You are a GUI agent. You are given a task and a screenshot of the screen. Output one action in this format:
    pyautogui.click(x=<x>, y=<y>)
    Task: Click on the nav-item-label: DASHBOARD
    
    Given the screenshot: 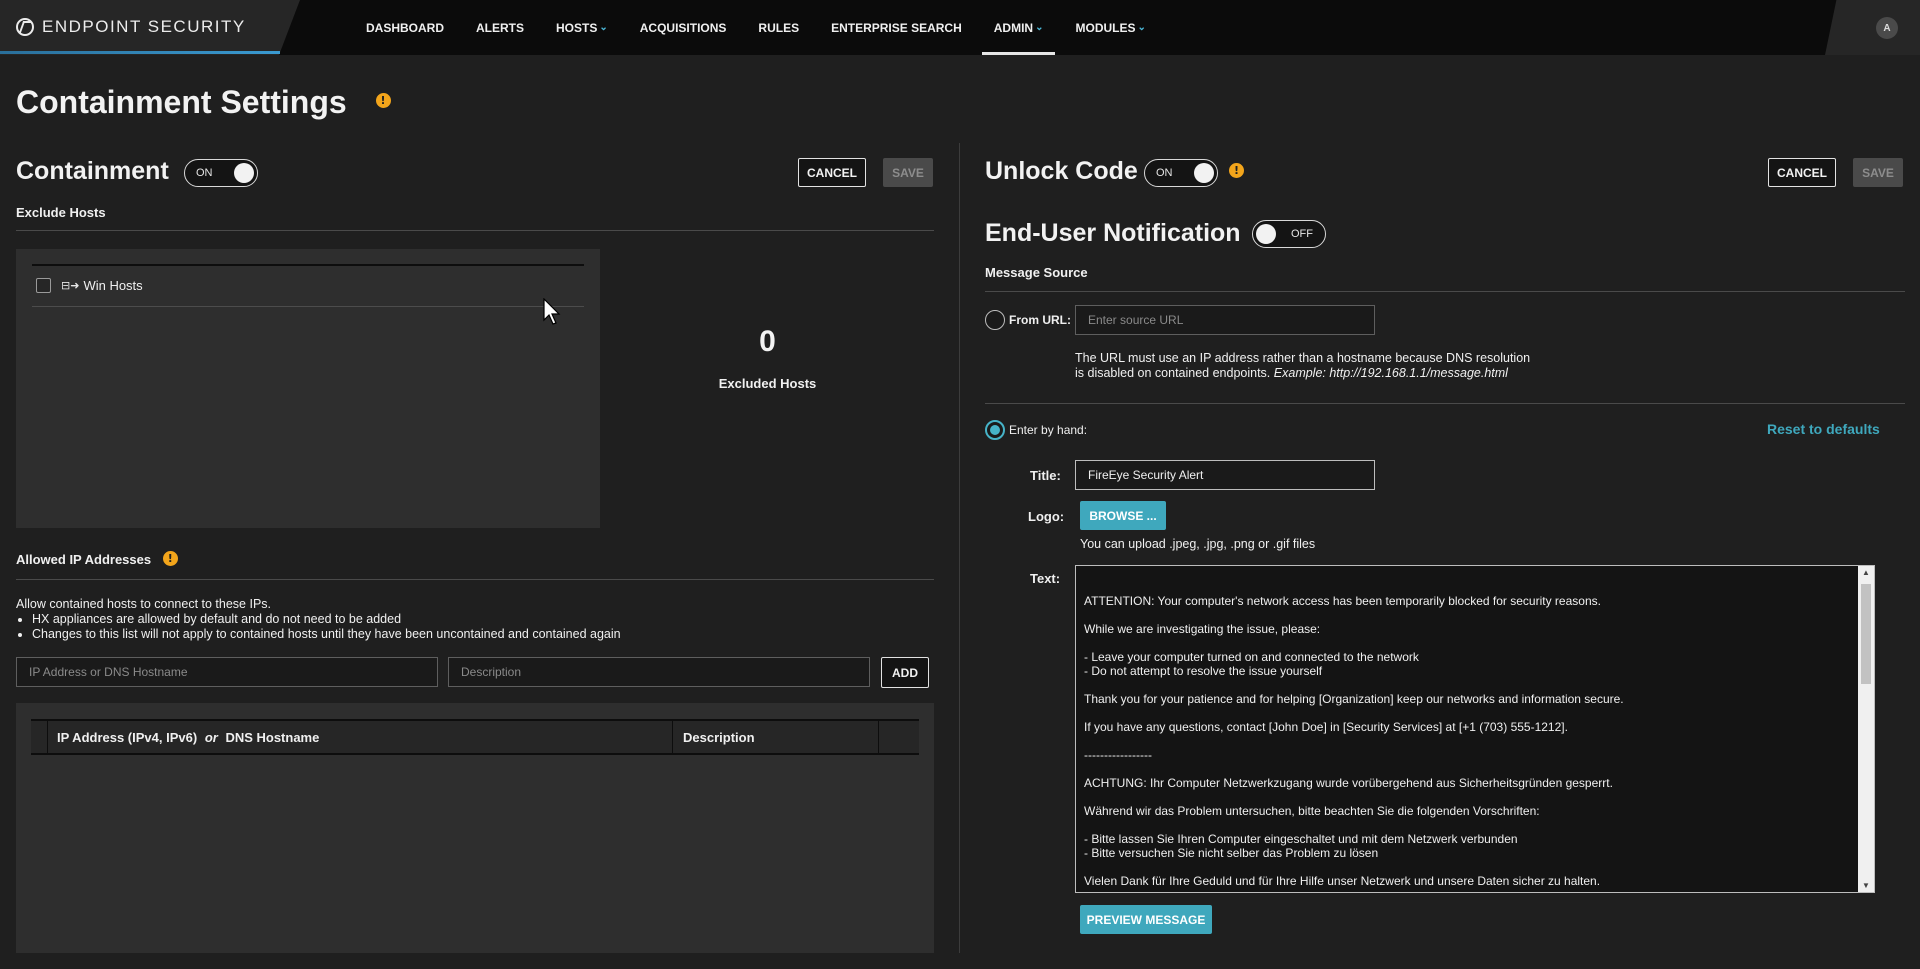 What is the action you would take?
    pyautogui.click(x=405, y=27)
    